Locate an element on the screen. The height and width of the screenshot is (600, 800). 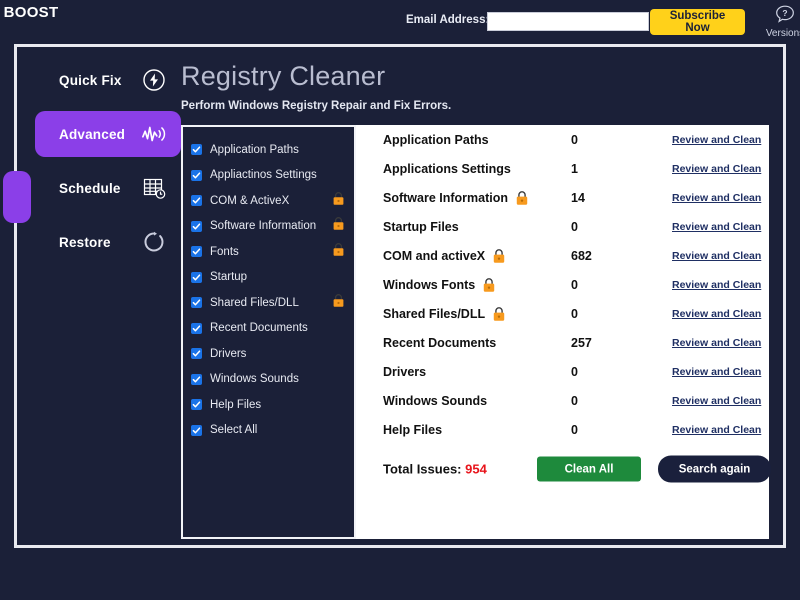
clean-all-button: Clean All is located at coordinates (589, 469).